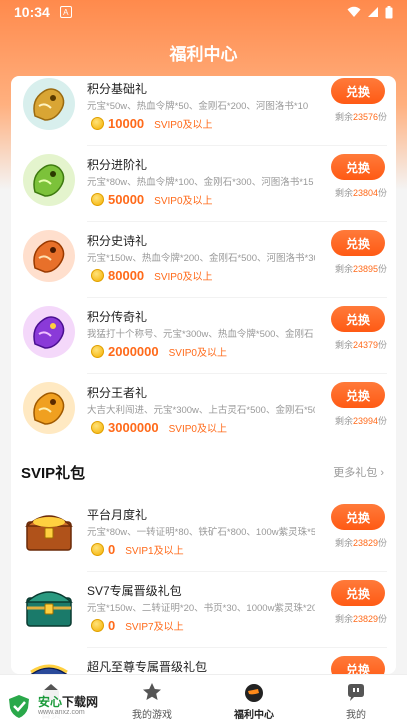 This screenshot has height=723, width=407. I want to click on tab-welfare-center: 福利中心, so click(254, 699).